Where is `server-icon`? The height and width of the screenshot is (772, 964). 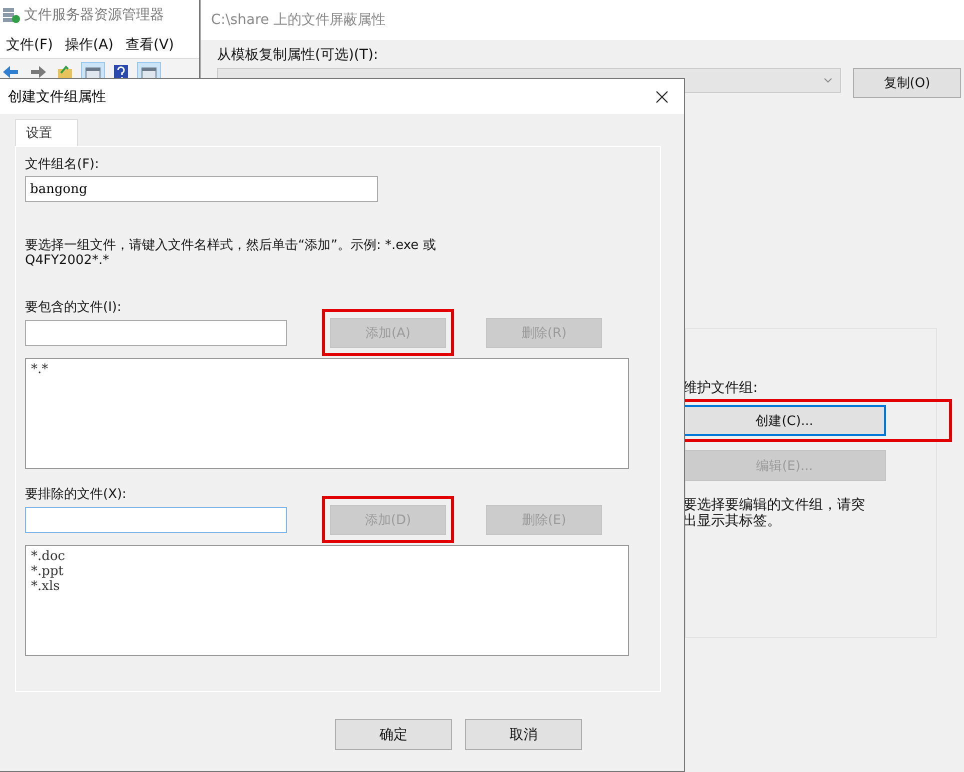
server-icon is located at coordinates (11, 15).